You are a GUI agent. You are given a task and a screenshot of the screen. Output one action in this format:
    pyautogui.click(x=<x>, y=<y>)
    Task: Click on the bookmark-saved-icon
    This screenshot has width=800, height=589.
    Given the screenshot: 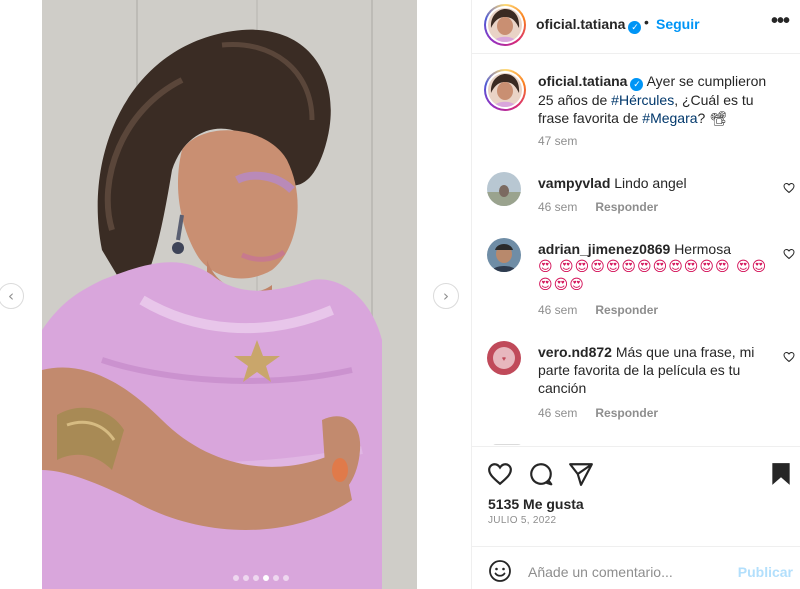 What is the action you would take?
    pyautogui.click(x=781, y=474)
    